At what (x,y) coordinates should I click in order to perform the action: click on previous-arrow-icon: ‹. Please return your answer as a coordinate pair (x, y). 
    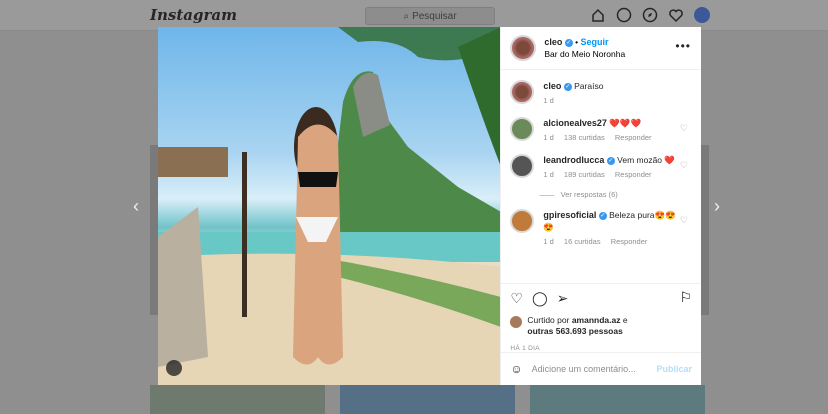
    Looking at the image, I should click on (136, 206).